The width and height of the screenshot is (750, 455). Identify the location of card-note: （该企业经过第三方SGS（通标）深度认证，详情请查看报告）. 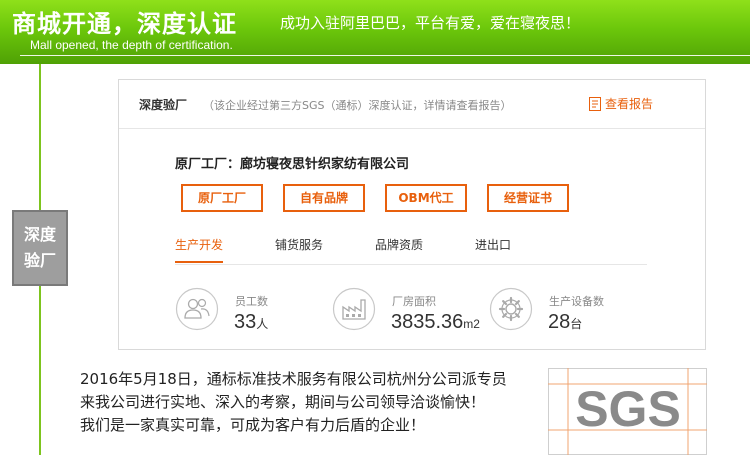
(357, 105).